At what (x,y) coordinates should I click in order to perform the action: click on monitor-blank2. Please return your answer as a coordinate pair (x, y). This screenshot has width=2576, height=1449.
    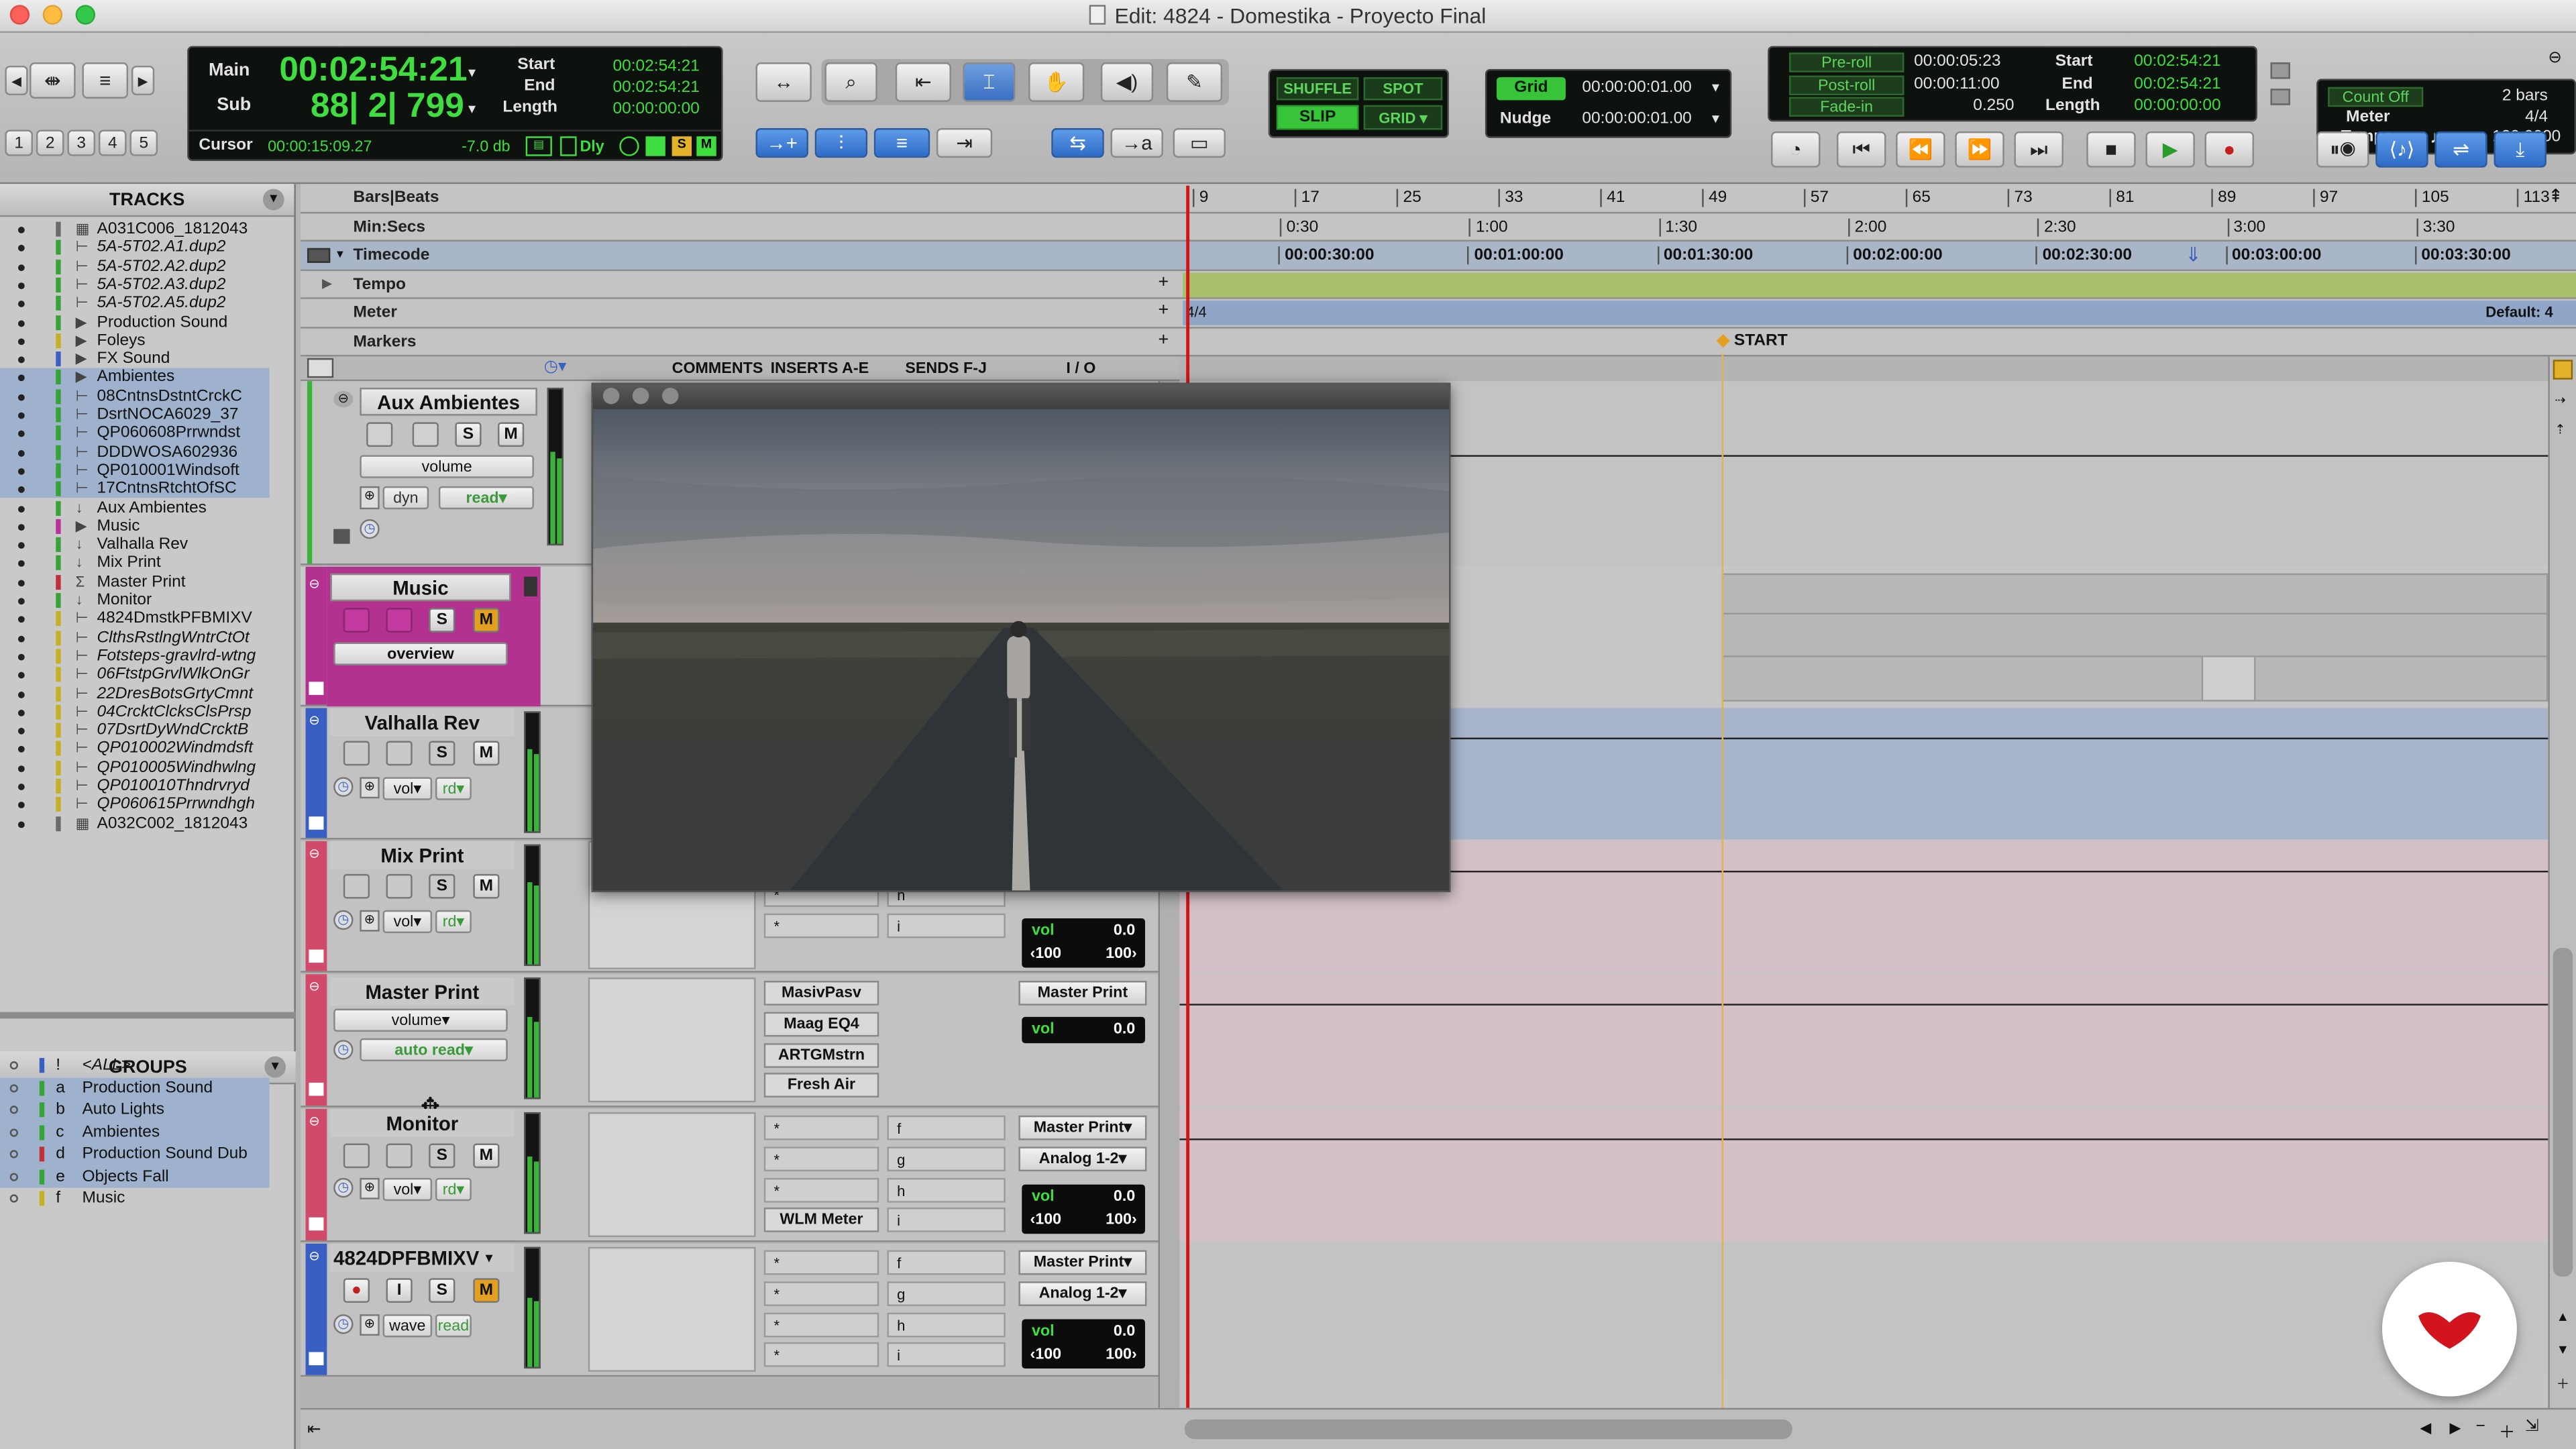
    Looking at the image, I should click on (399, 1156).